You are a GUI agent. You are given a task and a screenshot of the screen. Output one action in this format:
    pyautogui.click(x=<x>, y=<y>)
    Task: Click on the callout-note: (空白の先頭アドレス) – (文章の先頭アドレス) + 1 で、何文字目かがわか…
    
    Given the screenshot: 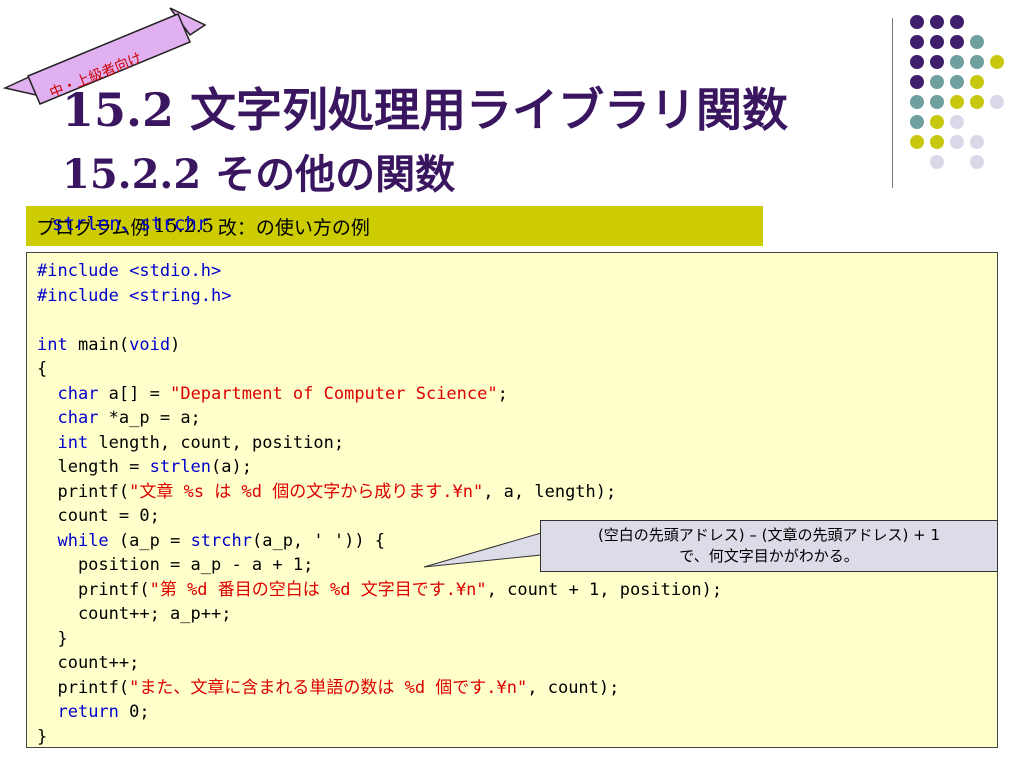 What is the action you would take?
    pyautogui.click(x=769, y=546)
    